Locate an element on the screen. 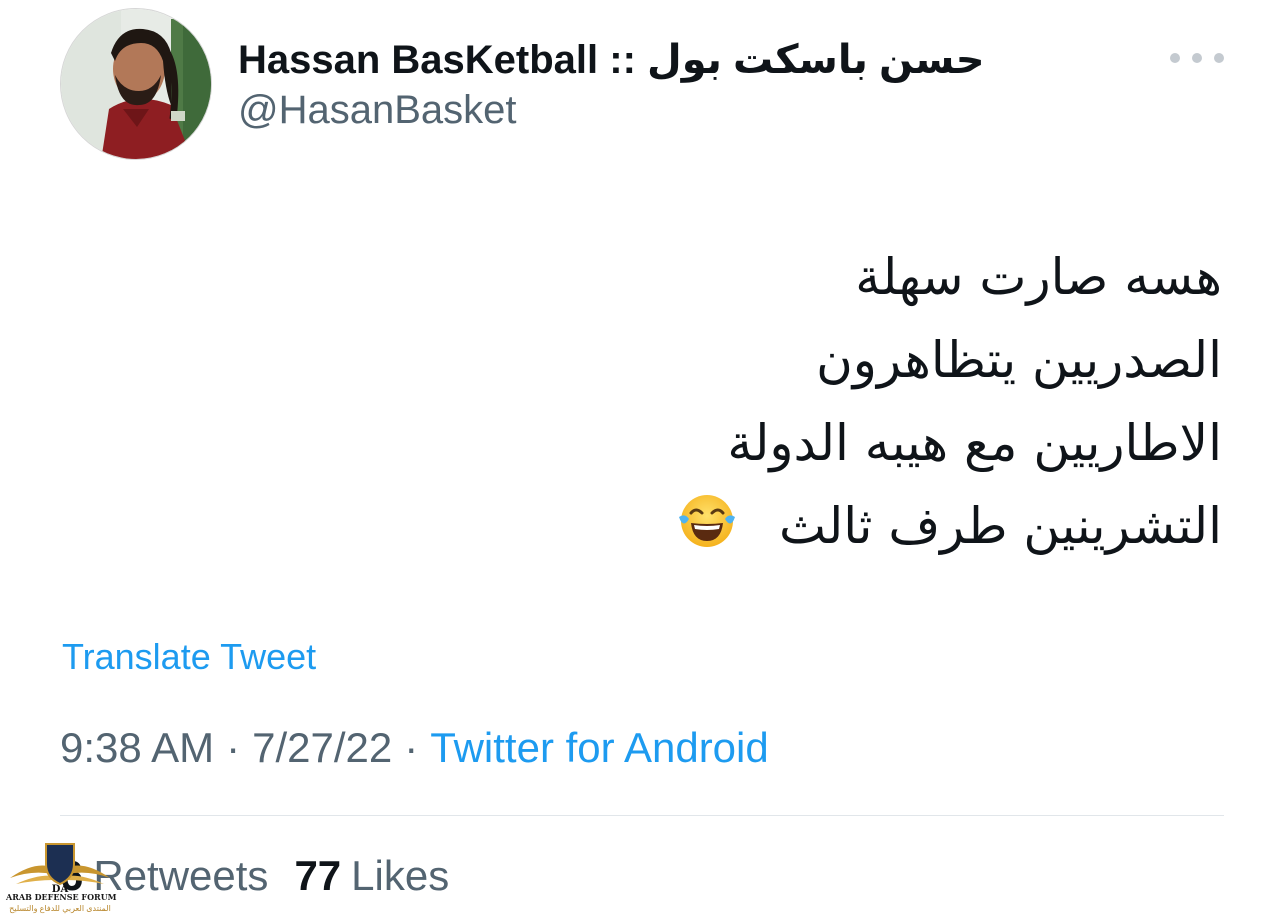 This screenshot has height=920, width=1284. avatar-photo is located at coordinates (136, 84).